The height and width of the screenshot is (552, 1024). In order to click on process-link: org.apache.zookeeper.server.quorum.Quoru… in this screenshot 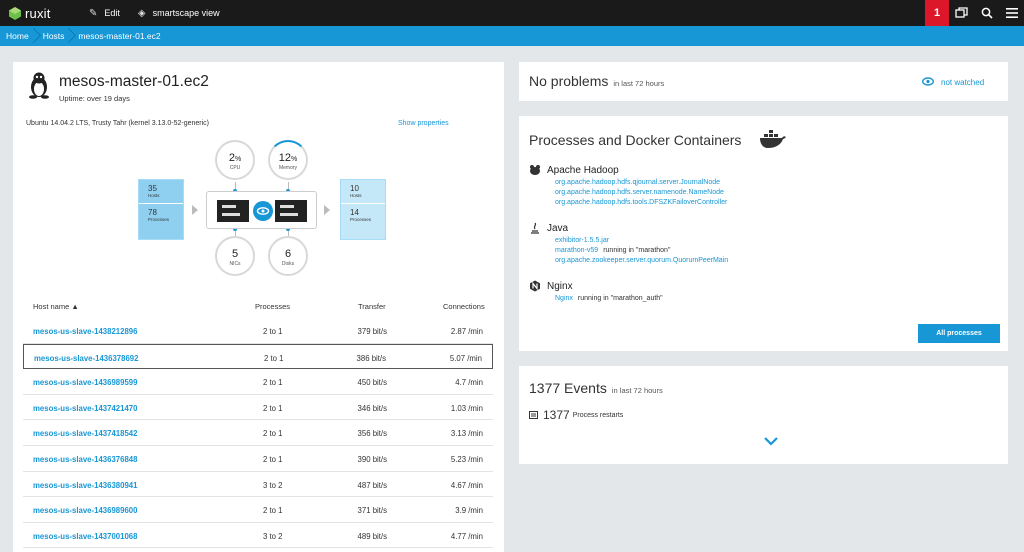, I will do `click(628, 261)`.